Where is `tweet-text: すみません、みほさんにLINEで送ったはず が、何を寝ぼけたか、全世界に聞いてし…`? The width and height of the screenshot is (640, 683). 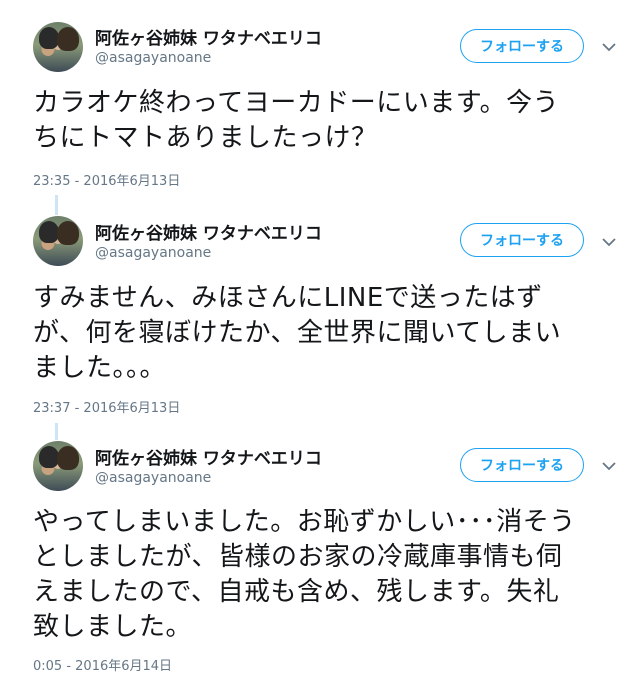 tweet-text: すみません、みほさんにLINEで送ったはず が、何を寝ぼけたか、全世界に聞いてし… is located at coordinates (328, 333).